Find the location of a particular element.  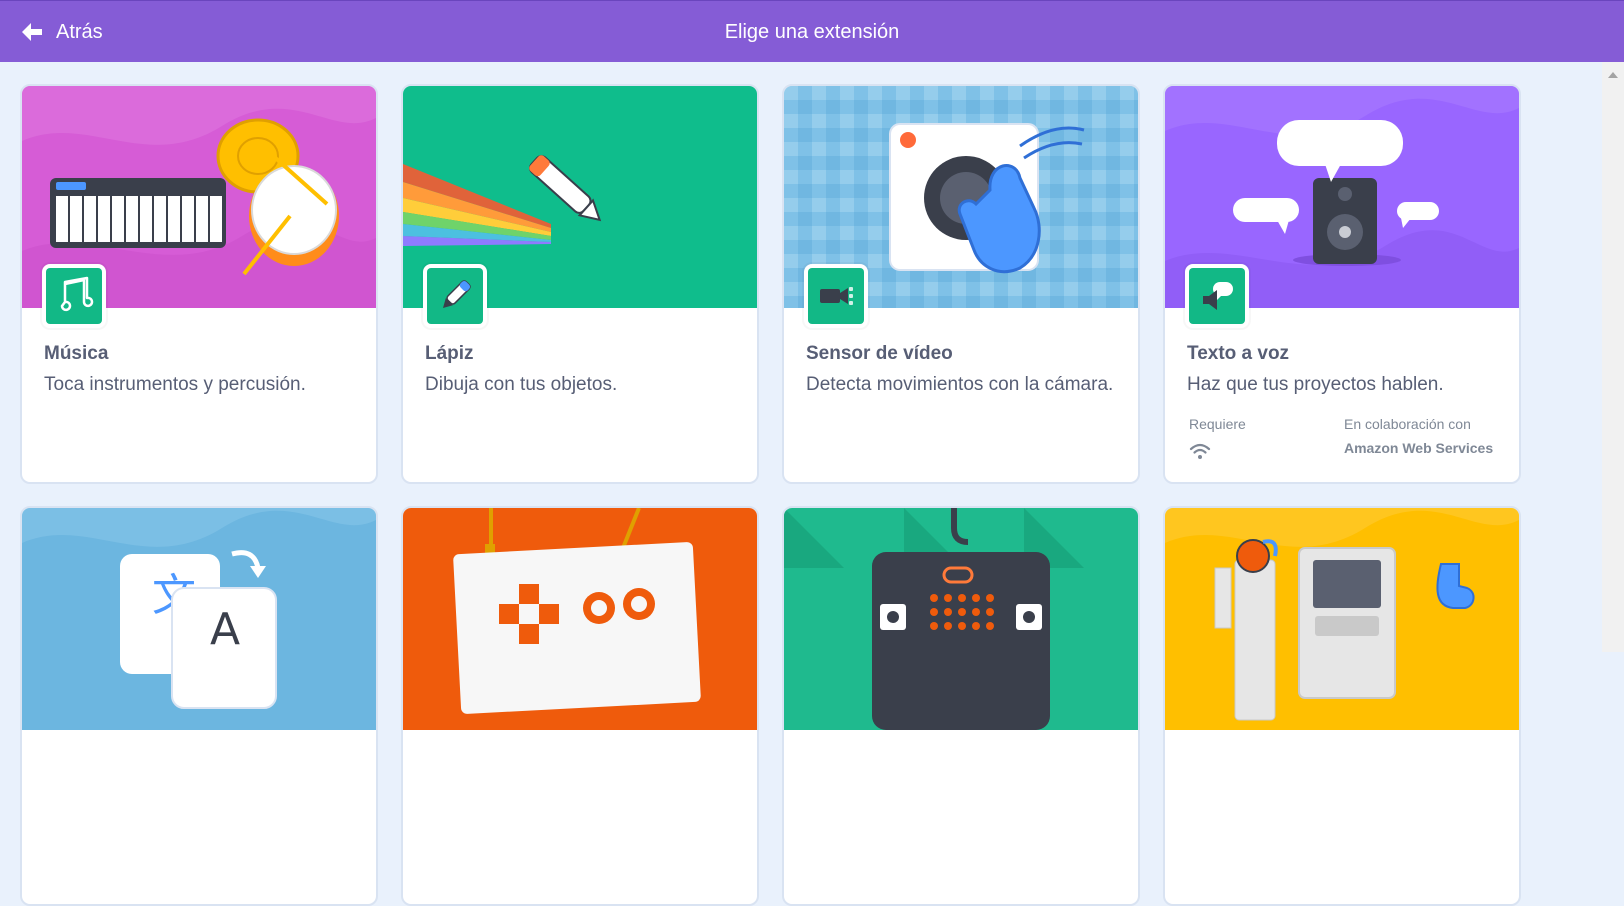

scrollbar is located at coordinates (1613, 357).